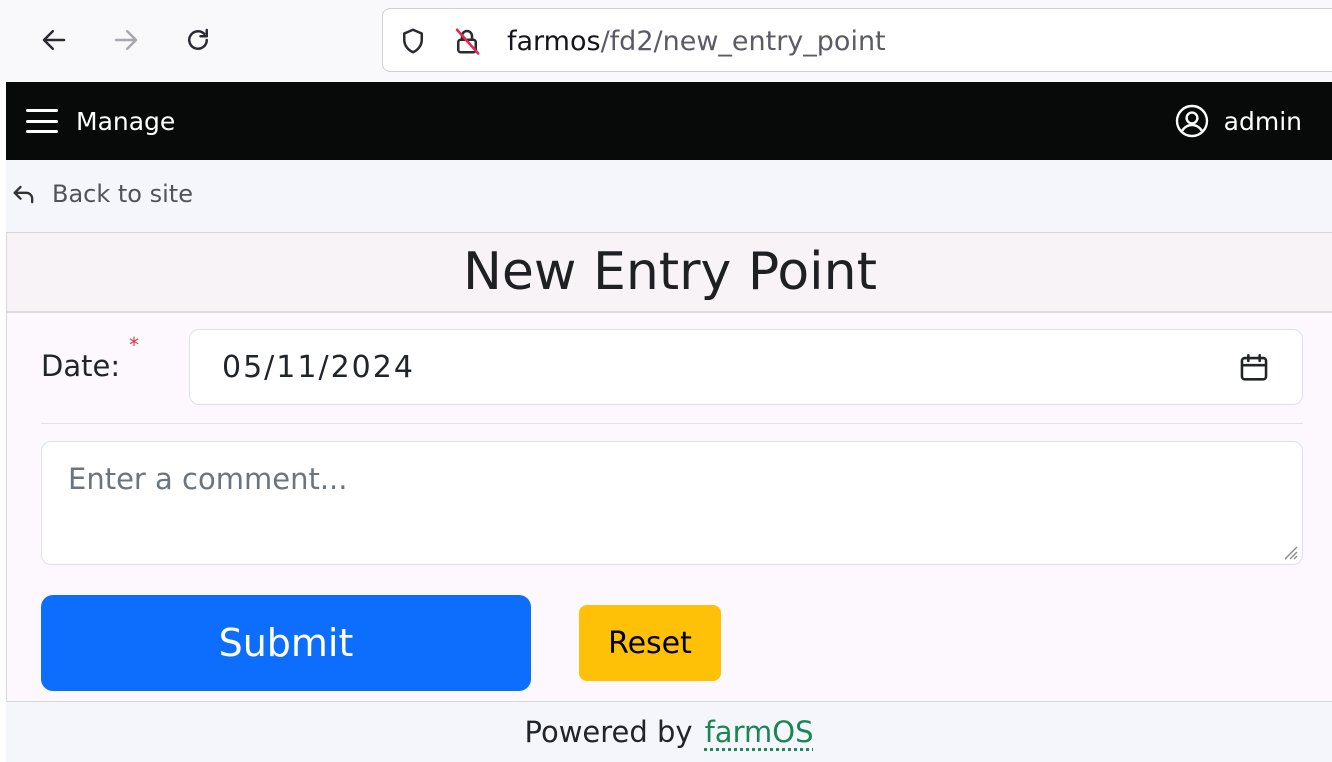  What do you see at coordinates (24, 194) in the screenshot?
I see `back-to-site-icon` at bounding box center [24, 194].